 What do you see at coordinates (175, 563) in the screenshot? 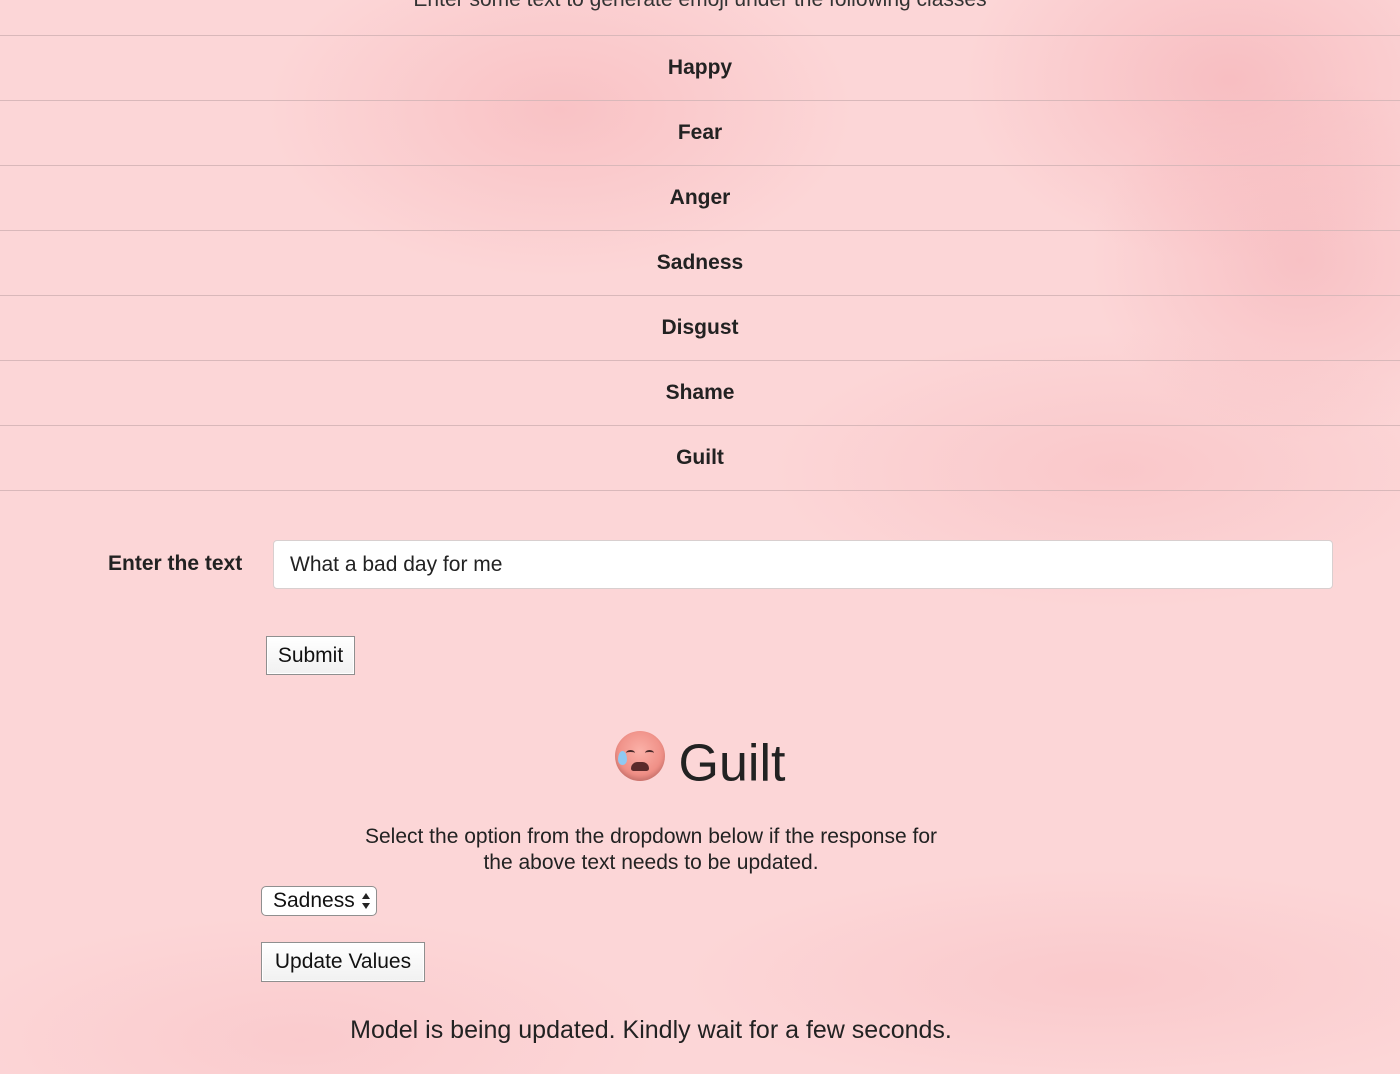
I see `text-input-label: Enter the text` at bounding box center [175, 563].